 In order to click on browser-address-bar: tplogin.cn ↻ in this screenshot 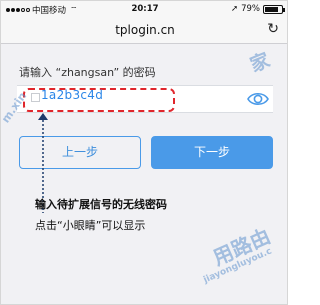, I will do `click(144, 31)`.